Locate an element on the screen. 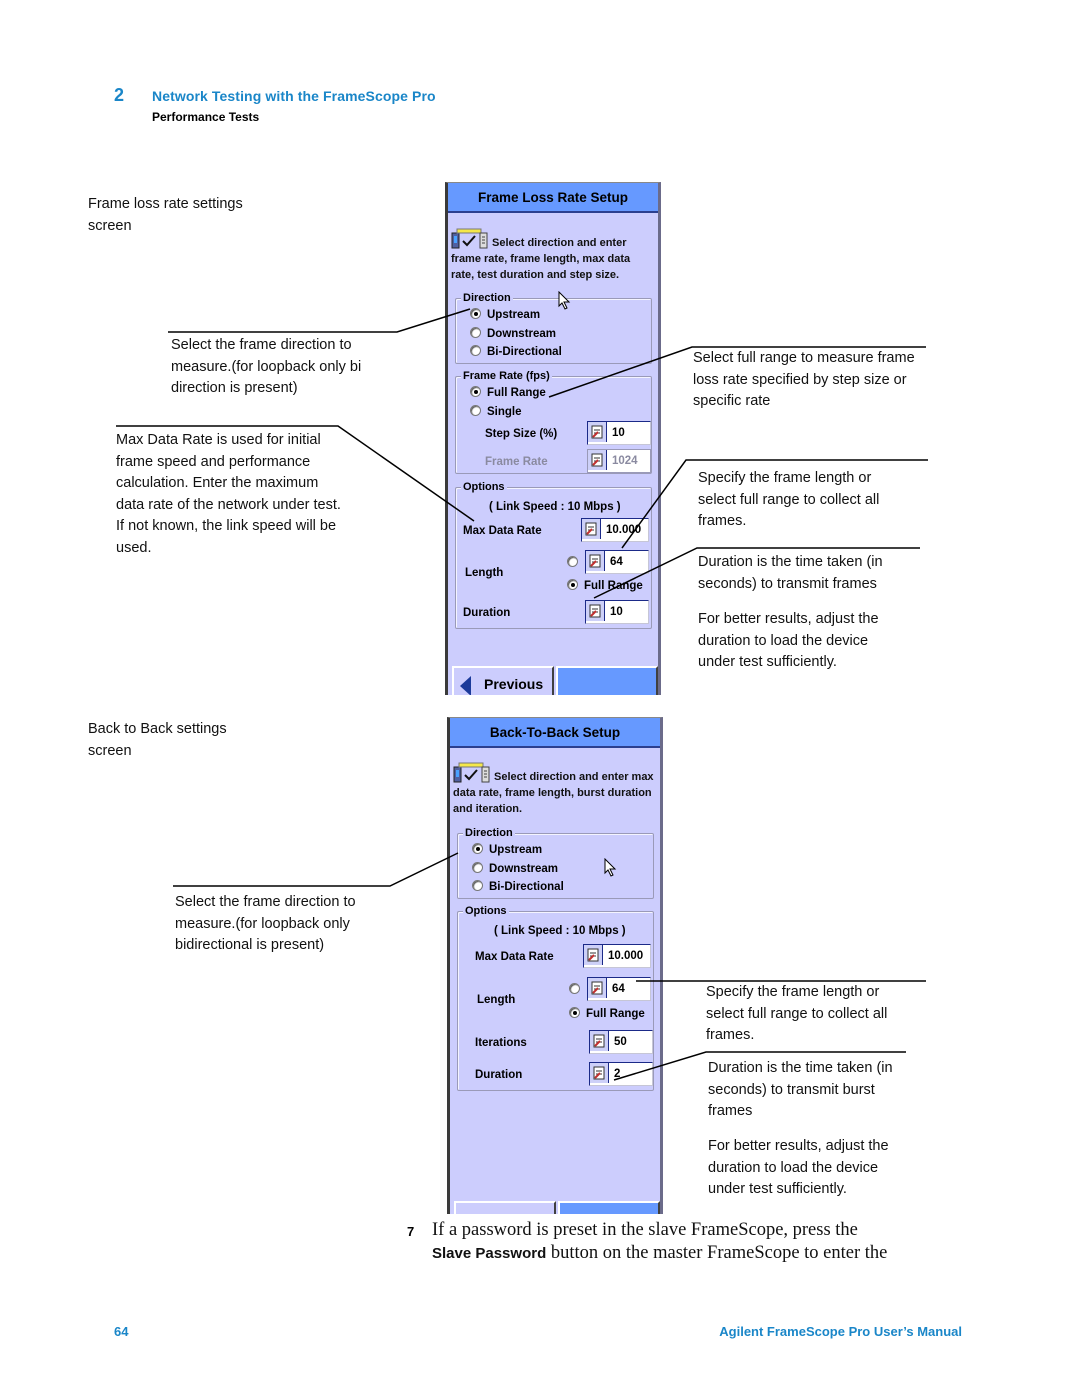  leader2-direction is located at coordinates (316, 869).